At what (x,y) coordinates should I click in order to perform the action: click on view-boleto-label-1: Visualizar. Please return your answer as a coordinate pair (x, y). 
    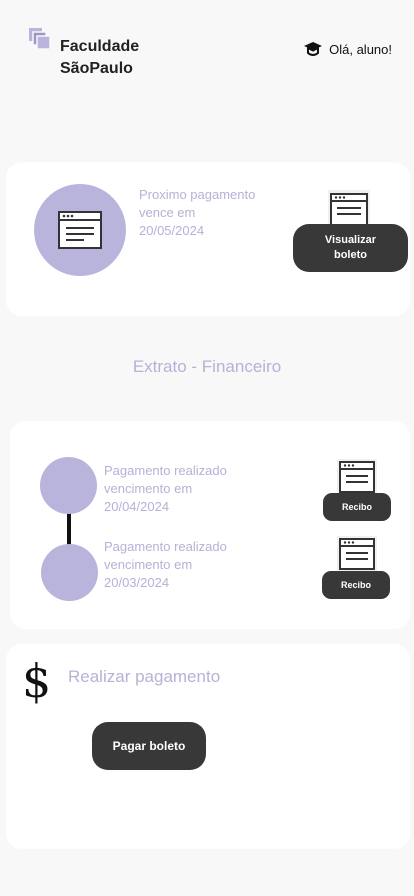
    Looking at the image, I should click on (350, 240).